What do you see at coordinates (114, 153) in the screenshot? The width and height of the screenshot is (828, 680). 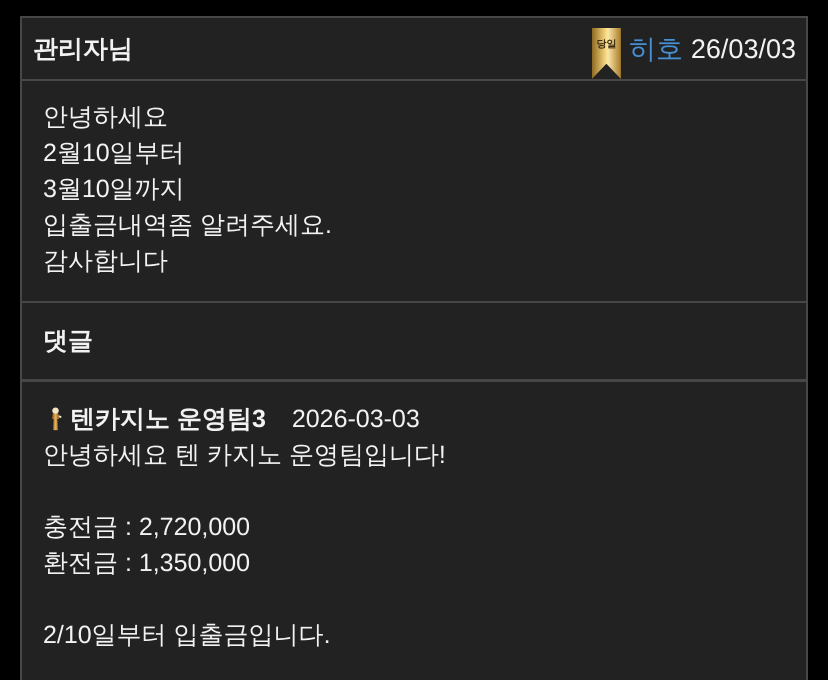 I see `post-text: 2월10일부터` at bounding box center [114, 153].